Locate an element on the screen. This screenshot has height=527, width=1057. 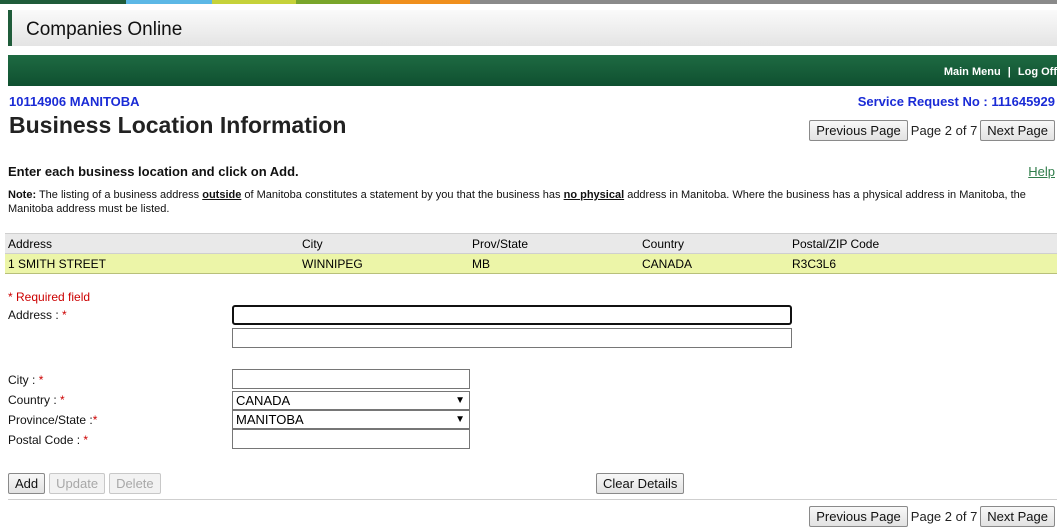
pager-bottom: Previous Page Page 2 of 7 Next Page is located at coordinates (932, 516).